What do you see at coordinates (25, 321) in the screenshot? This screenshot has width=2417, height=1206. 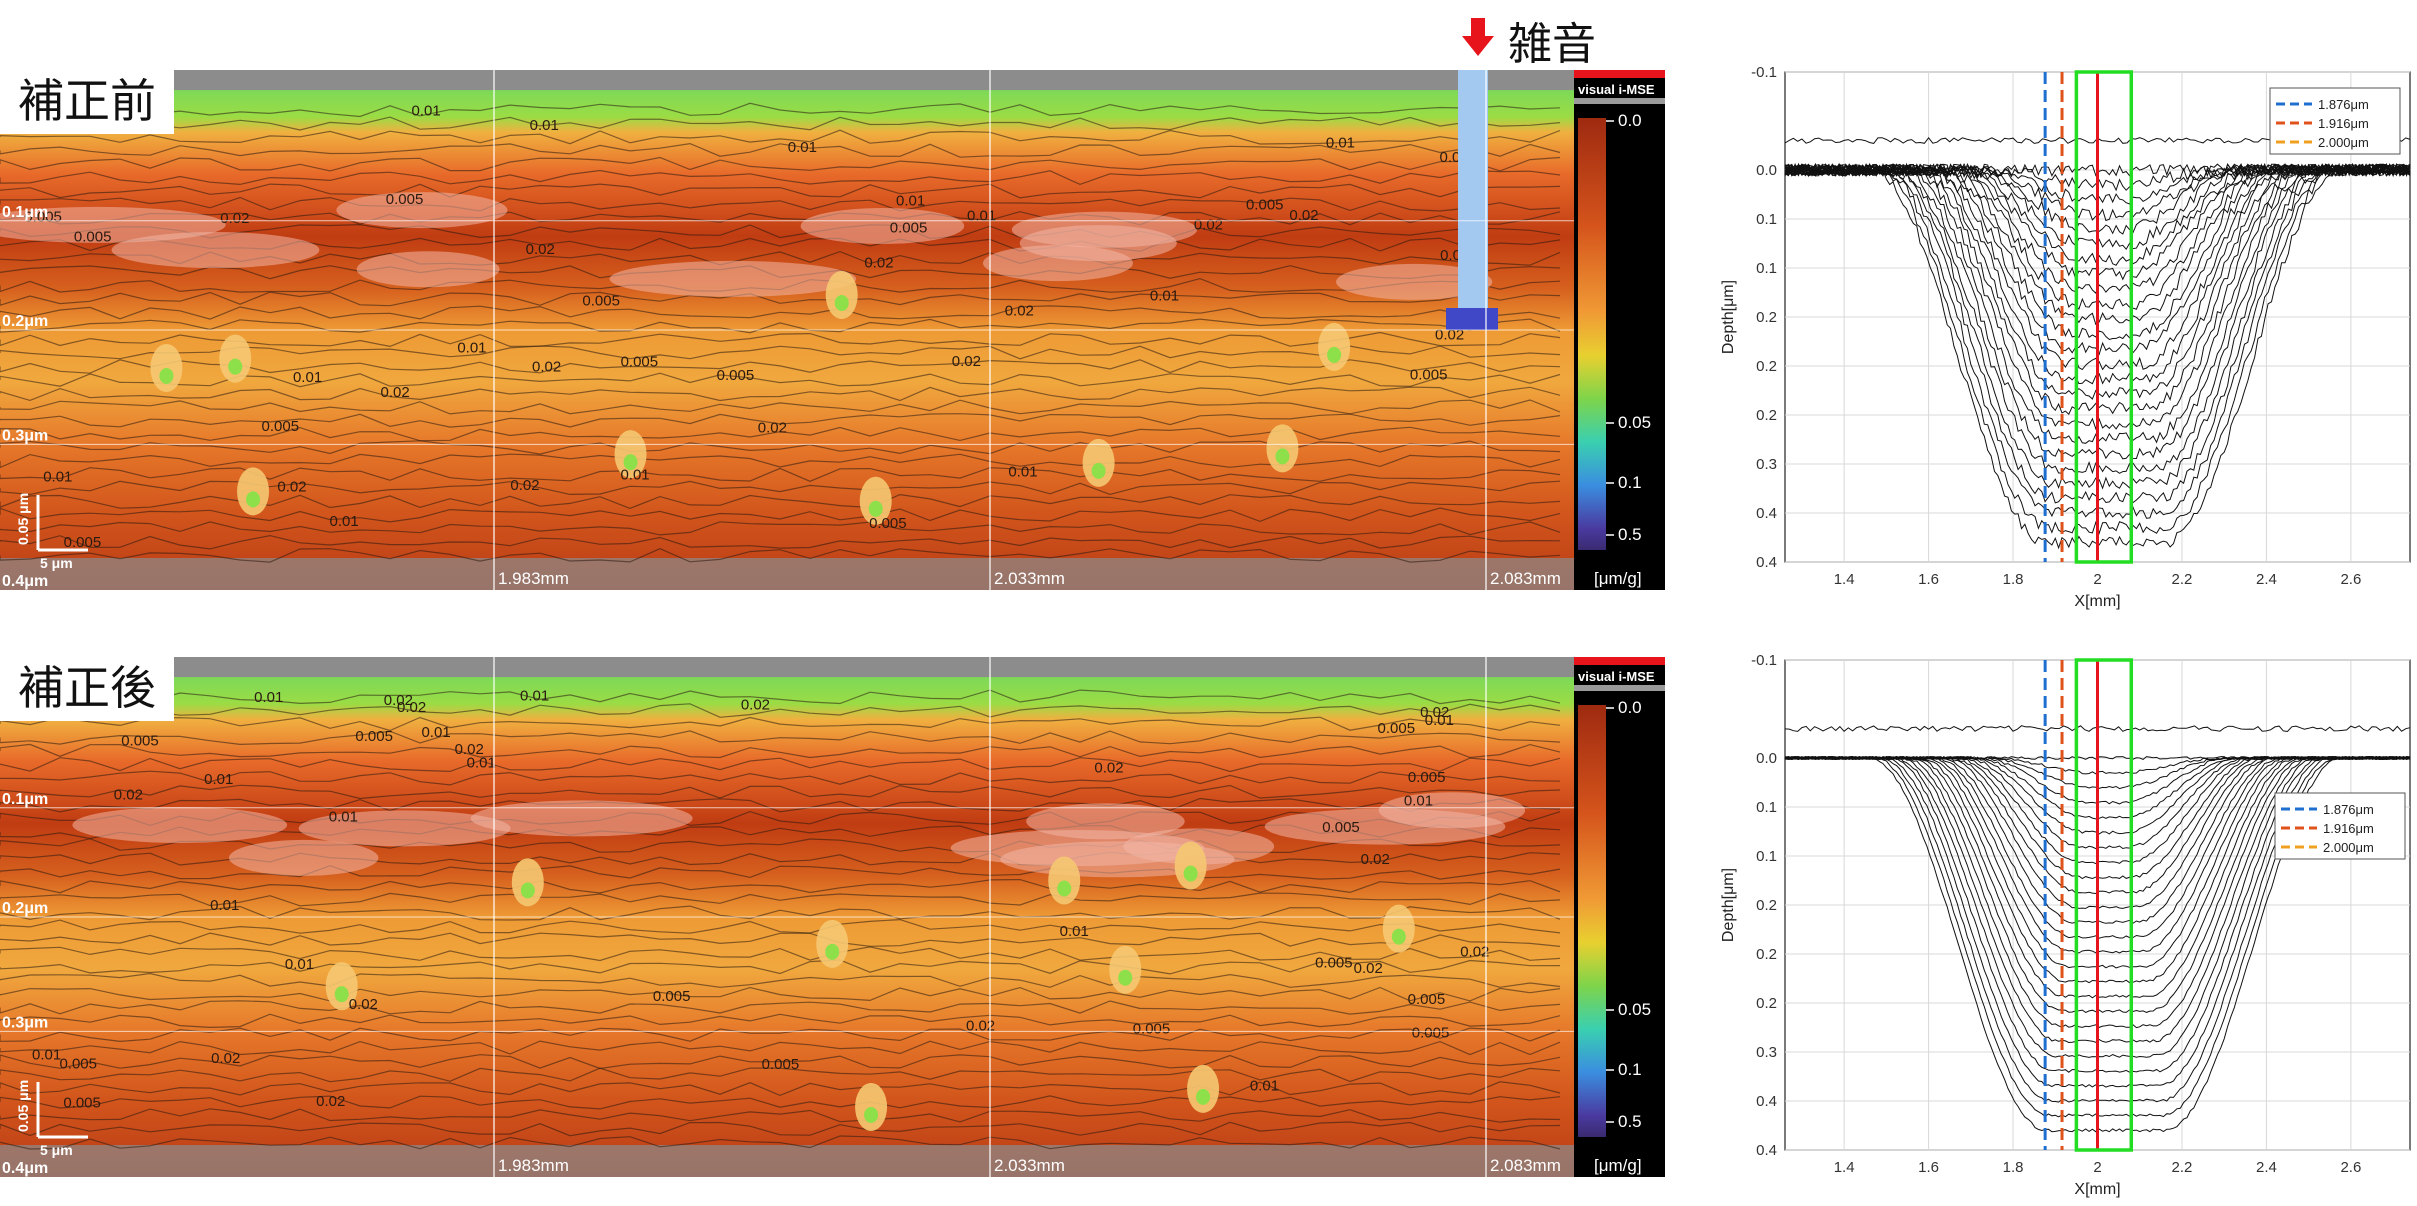 I see `depth-tick-label: 0.2μm` at bounding box center [25, 321].